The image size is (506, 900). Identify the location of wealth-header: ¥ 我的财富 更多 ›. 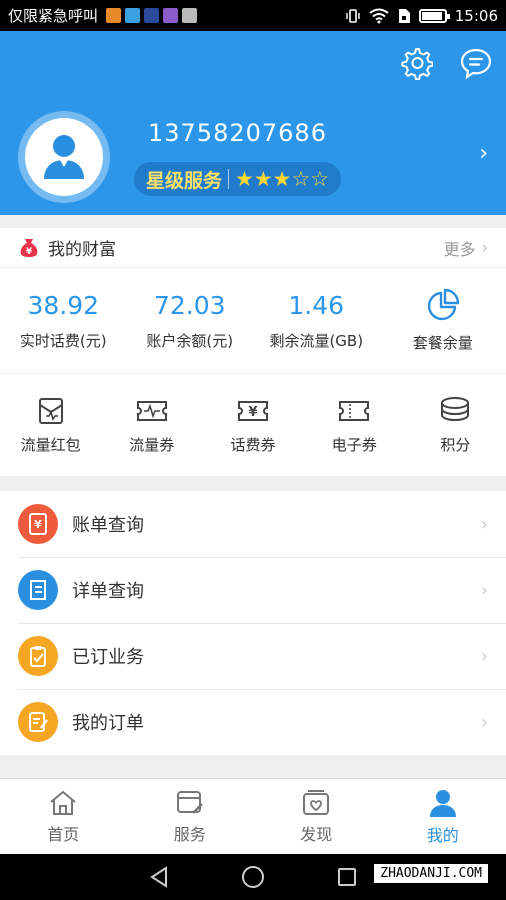
(253, 248).